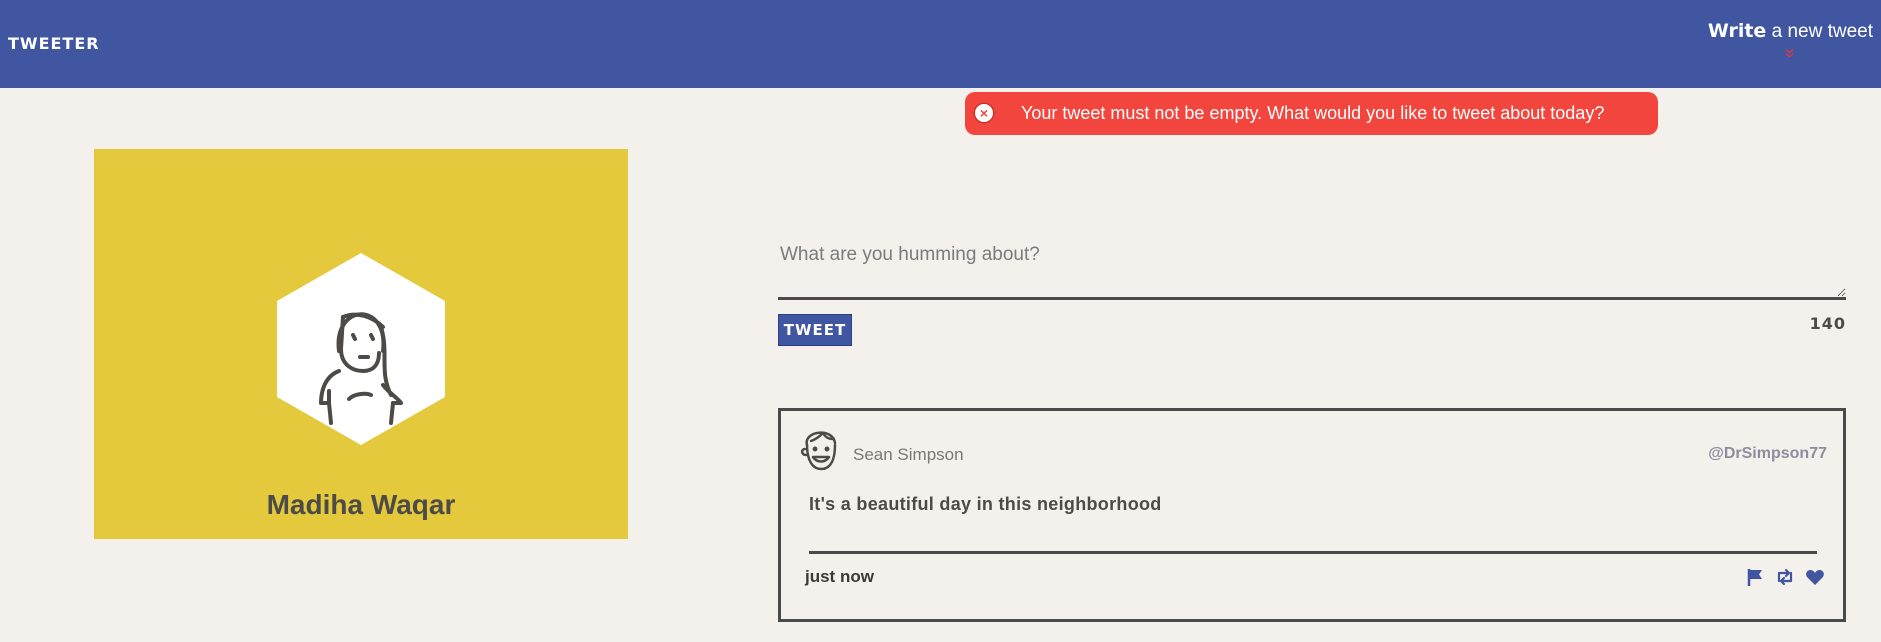  I want to click on tweet-textarea, so click(1312, 265).